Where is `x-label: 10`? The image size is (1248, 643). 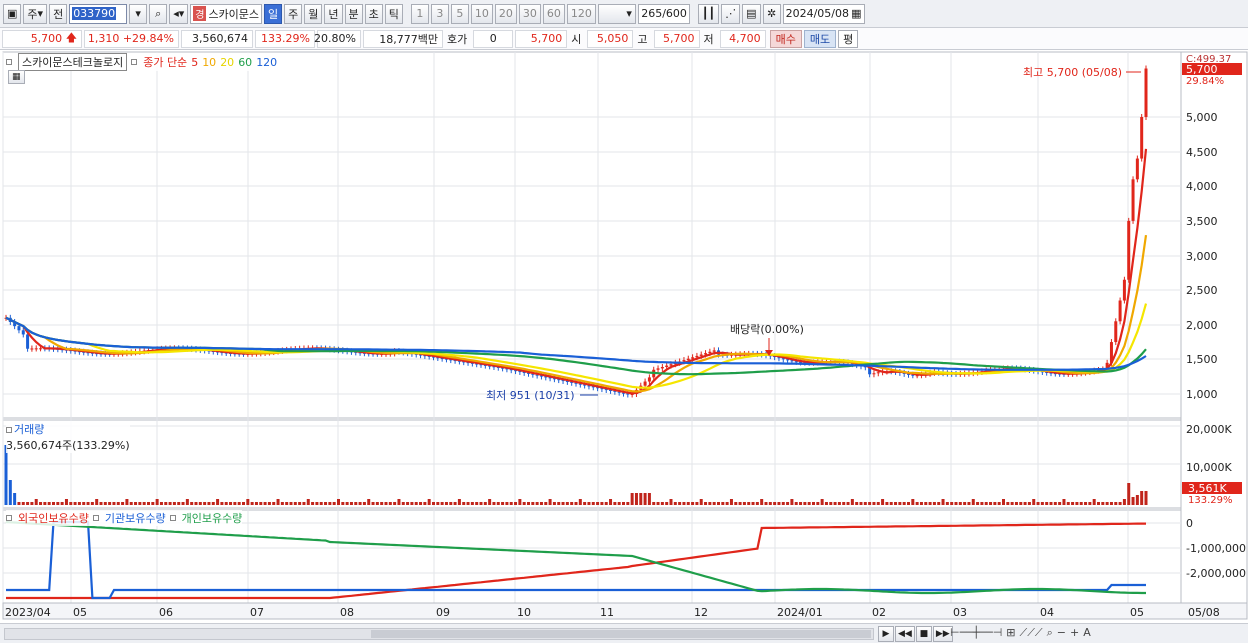 x-label: 10 is located at coordinates (524, 612).